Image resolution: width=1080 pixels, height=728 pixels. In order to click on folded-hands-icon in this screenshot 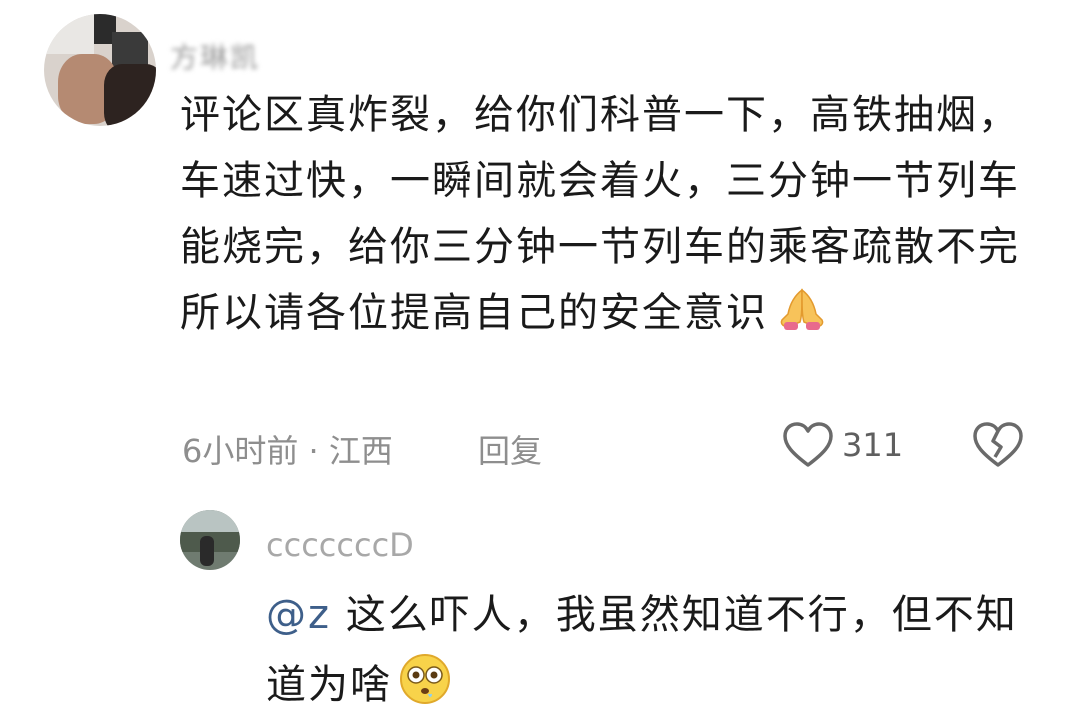, I will do `click(802, 319)`.